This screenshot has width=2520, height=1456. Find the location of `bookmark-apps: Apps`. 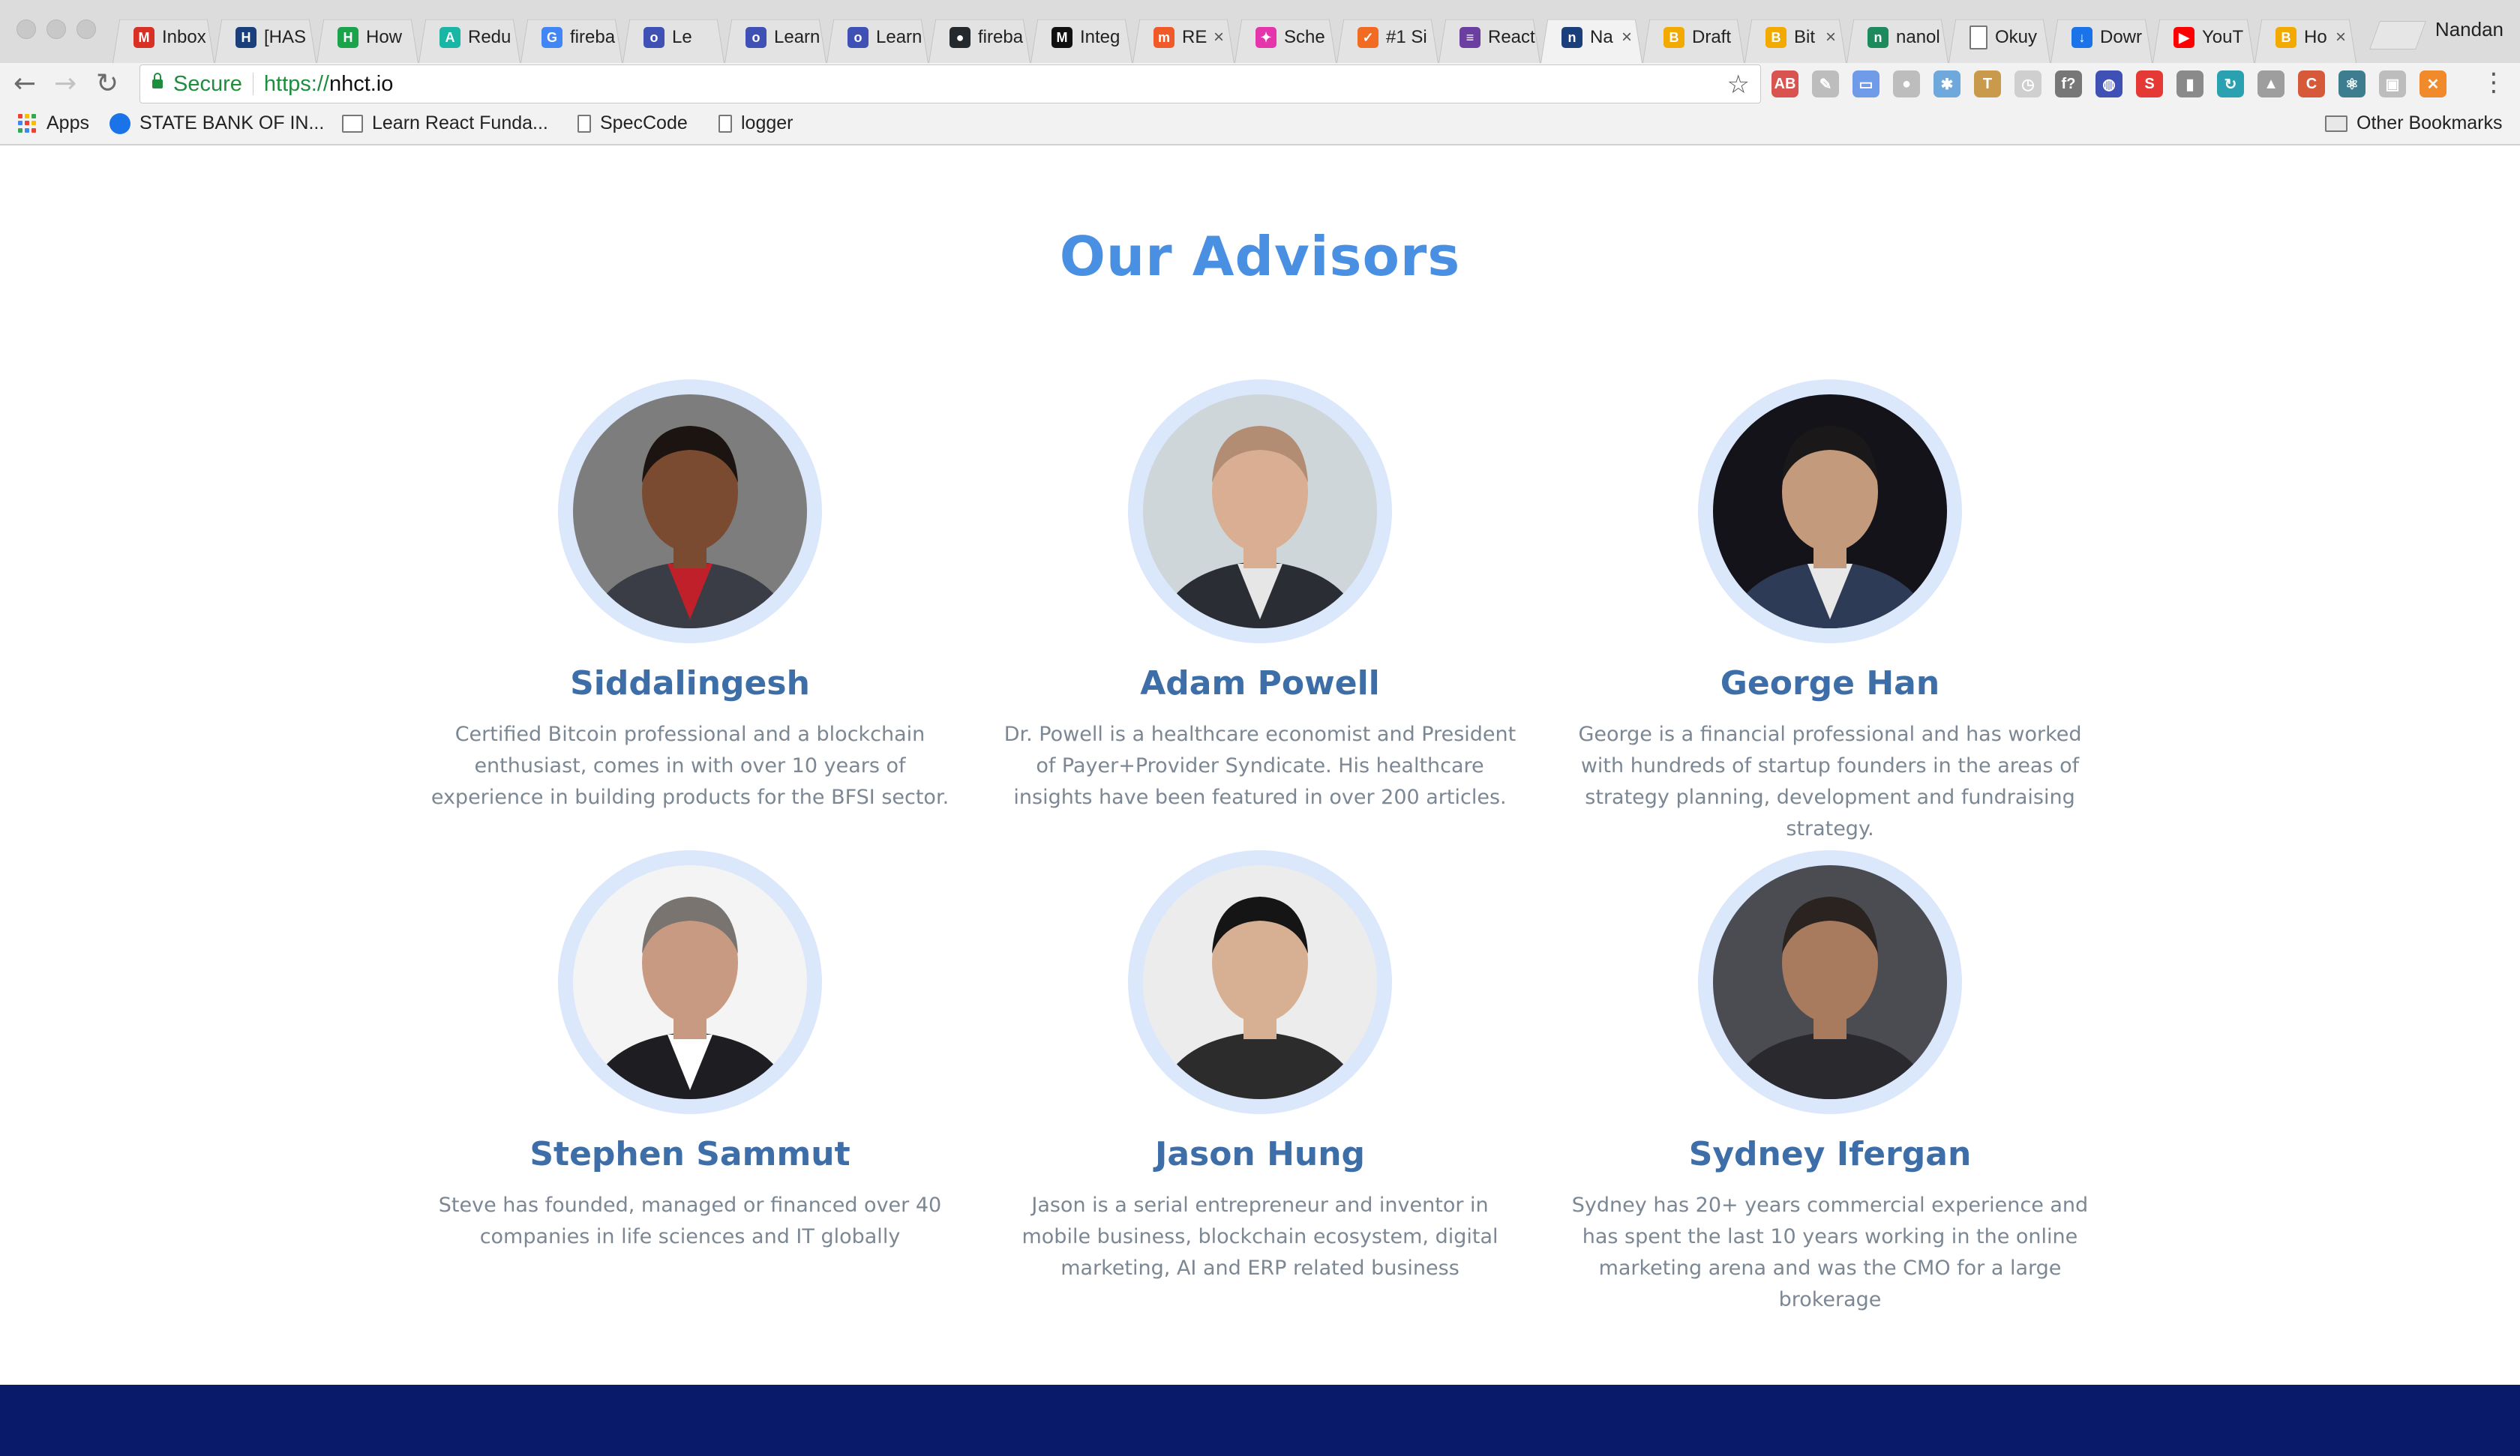

bookmark-apps: Apps is located at coordinates (53, 123).